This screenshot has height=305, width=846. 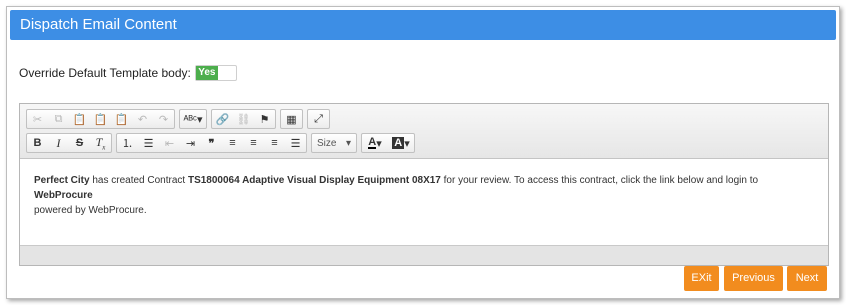 What do you see at coordinates (375, 143) in the screenshot?
I see `text-color-icon: A ▾` at bounding box center [375, 143].